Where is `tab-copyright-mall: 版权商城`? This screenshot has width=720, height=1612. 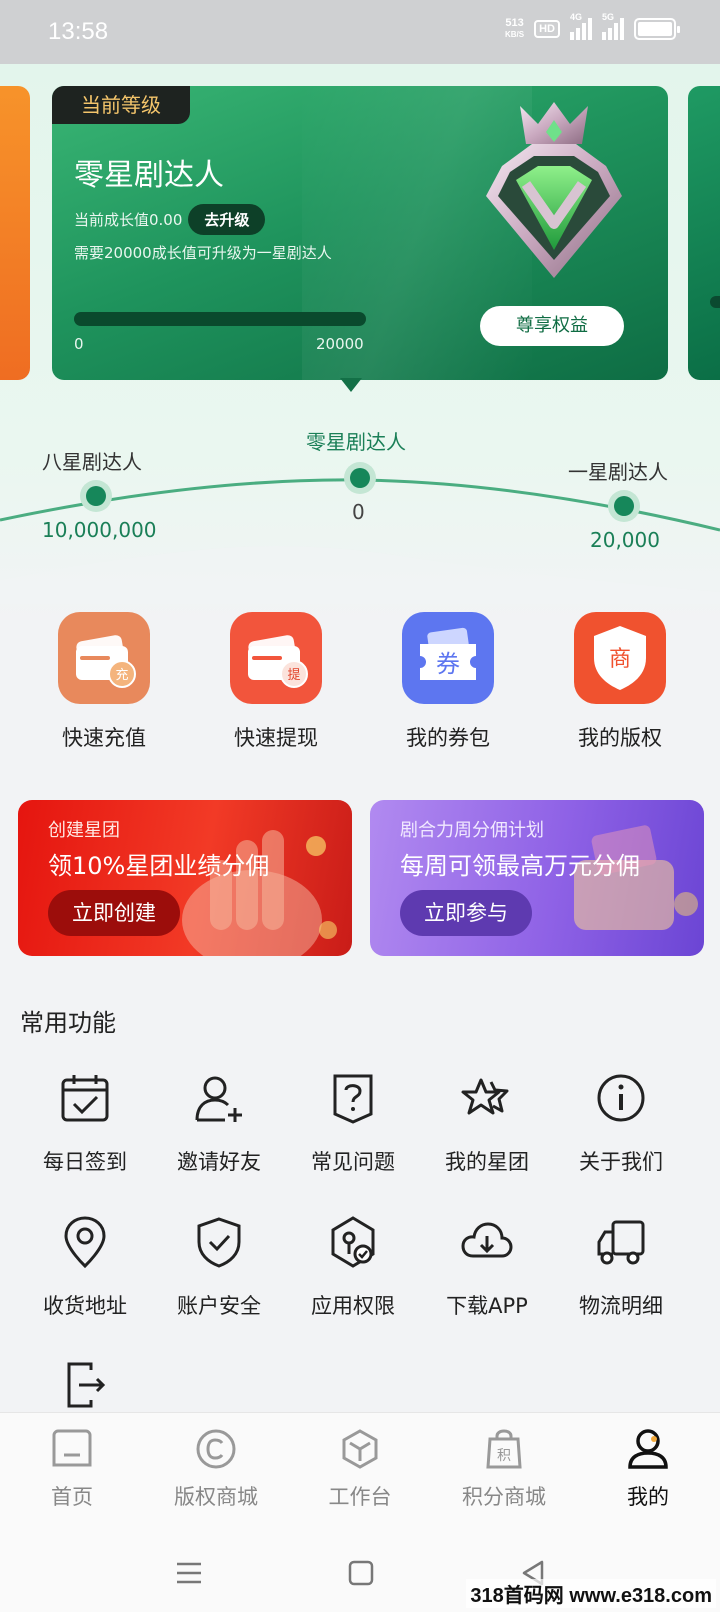 tab-copyright-mall: 版权商城 is located at coordinates (216, 1469).